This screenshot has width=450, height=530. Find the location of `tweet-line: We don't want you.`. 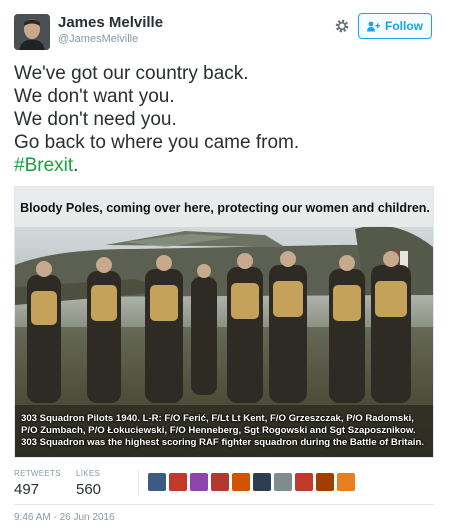

tweet-line: We don't want you. is located at coordinates (94, 96).